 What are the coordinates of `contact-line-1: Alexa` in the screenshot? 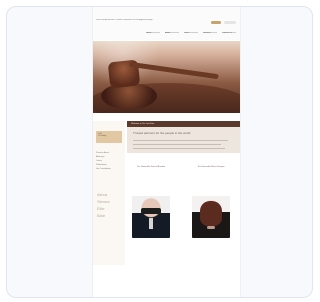 It's located at (102, 194).